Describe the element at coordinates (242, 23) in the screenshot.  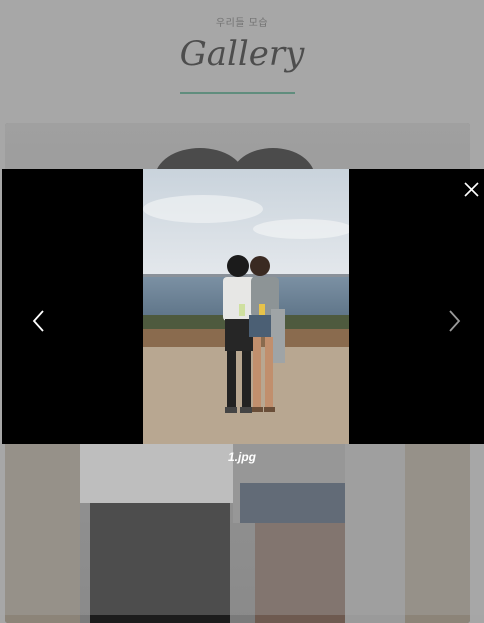
I see `section-subtitle: 우리들 모습` at that location.